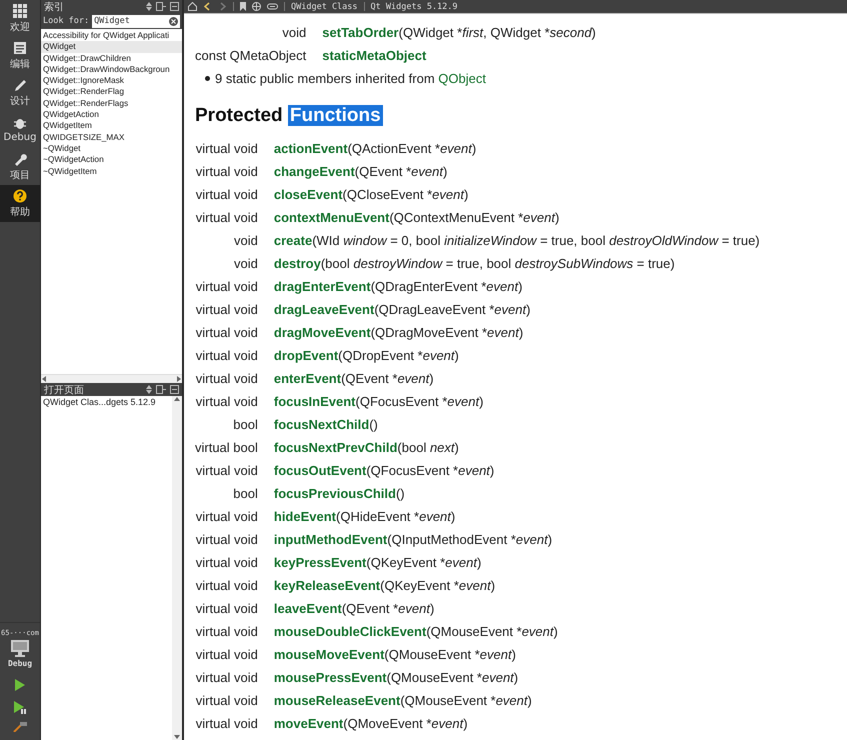 The height and width of the screenshot is (740, 847). I want to click on index-item: QWidget::RenderFlags, so click(111, 104).